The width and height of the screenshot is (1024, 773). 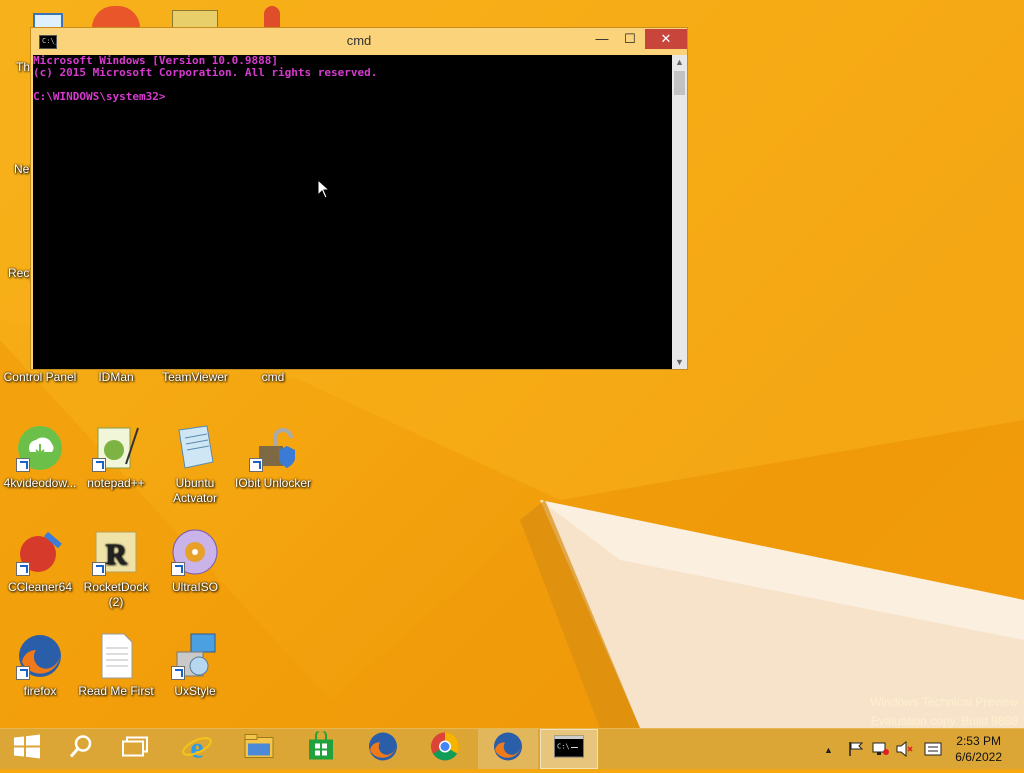 I want to click on scroll-thumb, so click(x=679, y=83).